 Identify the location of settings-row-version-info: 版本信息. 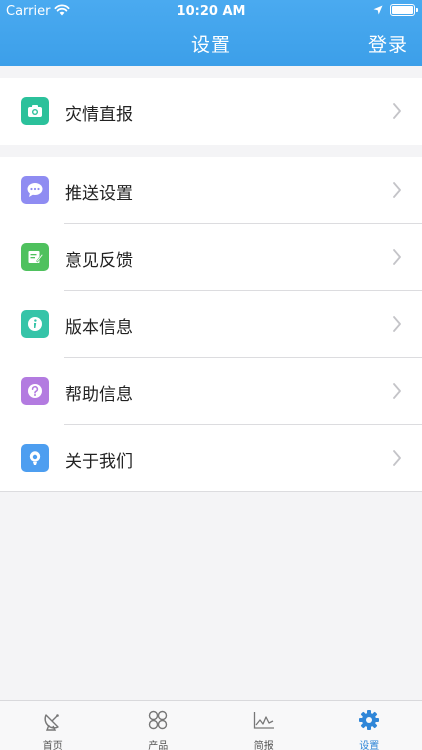
(211, 324).